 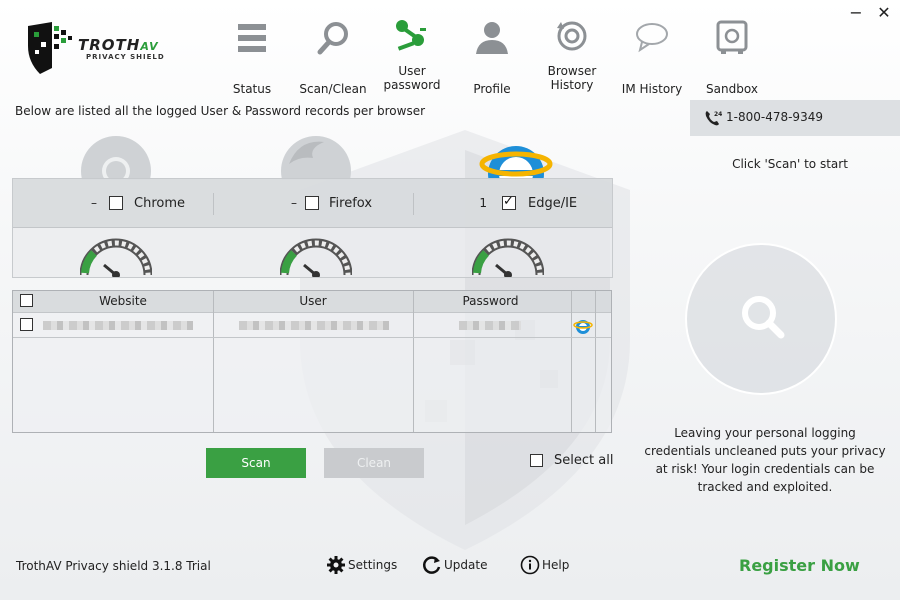 I want to click on user-icon, so click(x=492, y=38).